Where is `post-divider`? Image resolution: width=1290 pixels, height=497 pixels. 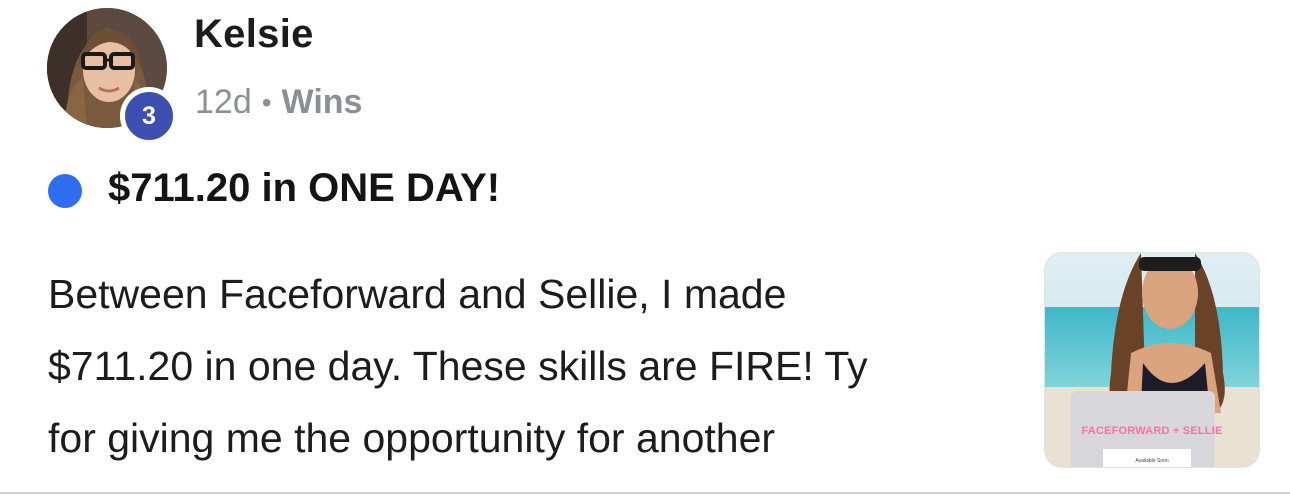
post-divider is located at coordinates (645, 493).